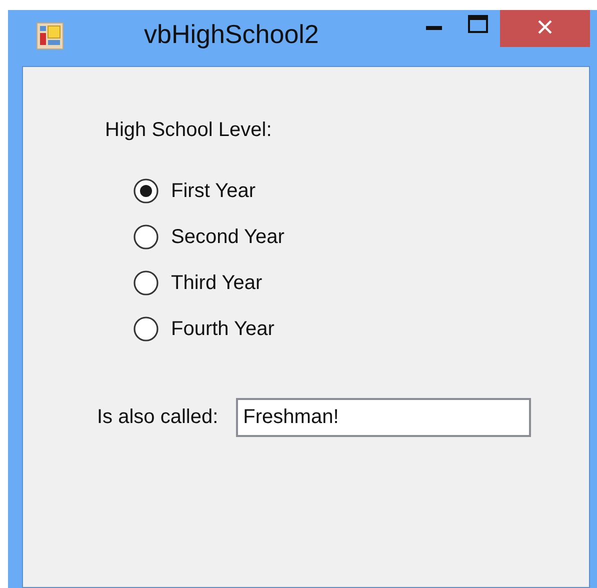  What do you see at coordinates (194, 191) in the screenshot?
I see `radio-option: First Year` at bounding box center [194, 191].